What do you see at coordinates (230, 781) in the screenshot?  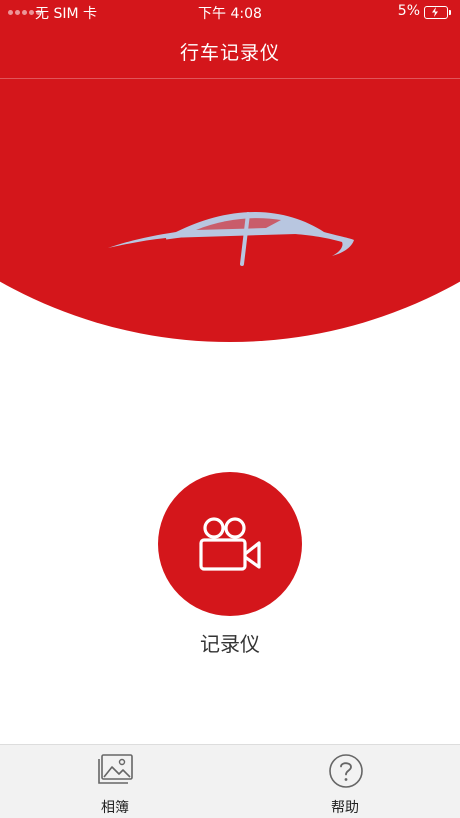 I see `tab-bar: 相簿 帮助` at bounding box center [230, 781].